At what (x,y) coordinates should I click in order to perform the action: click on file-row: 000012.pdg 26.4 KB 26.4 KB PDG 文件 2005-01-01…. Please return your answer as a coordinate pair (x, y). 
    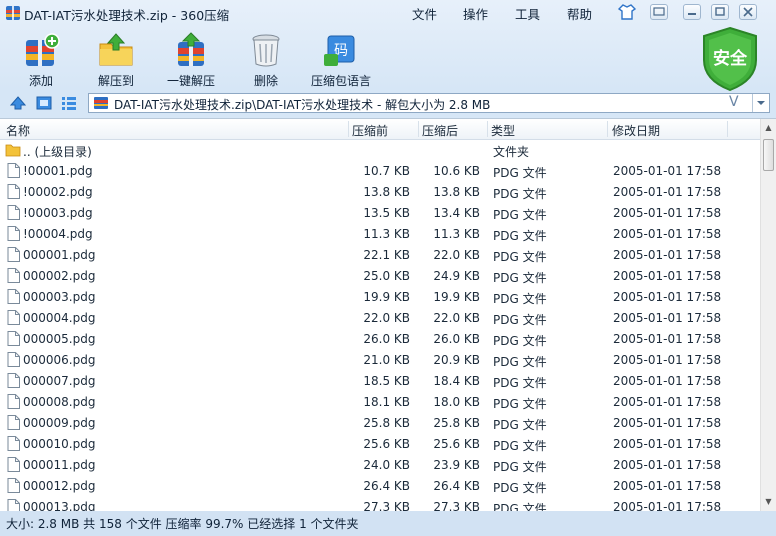
    Looking at the image, I should click on (380, 485).